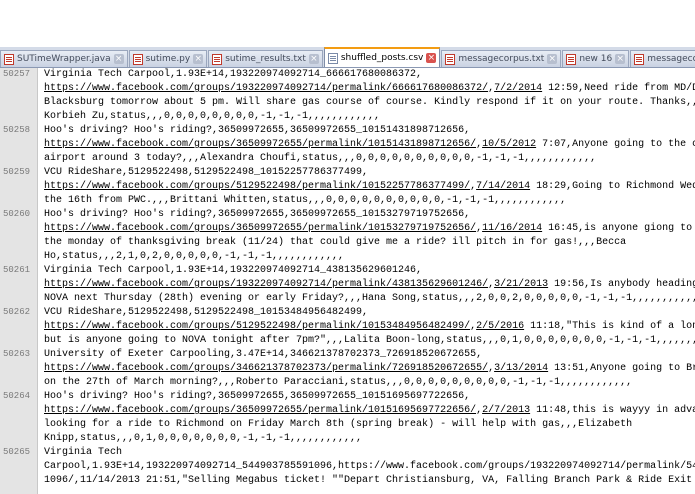  What do you see at coordinates (512, 229) in the screenshot?
I see `url-link: 11/16/2014` at bounding box center [512, 229].